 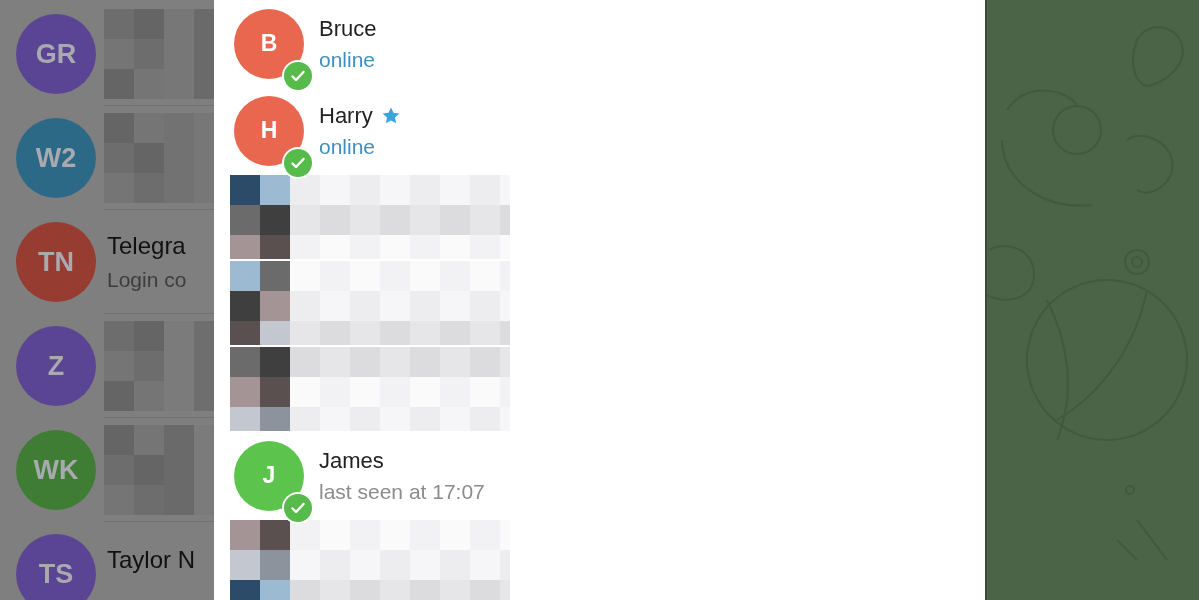 What do you see at coordinates (56, 470) in the screenshot?
I see `avatar: WK` at bounding box center [56, 470].